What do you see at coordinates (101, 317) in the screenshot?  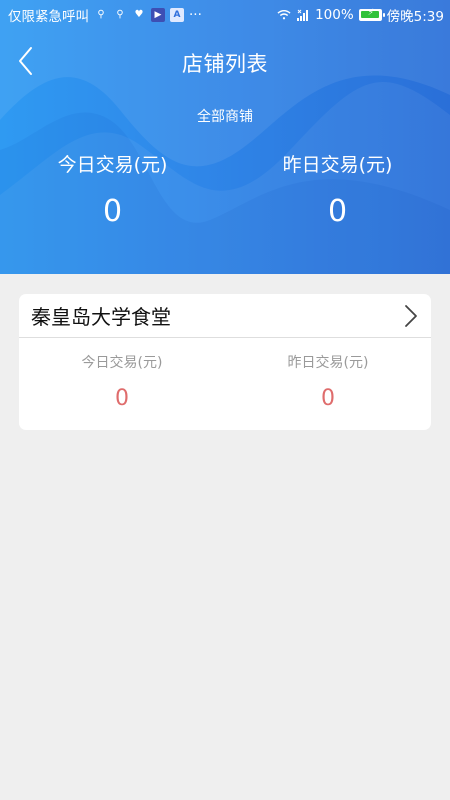 I see `shop-name: 秦皇岛大学食堂` at bounding box center [101, 317].